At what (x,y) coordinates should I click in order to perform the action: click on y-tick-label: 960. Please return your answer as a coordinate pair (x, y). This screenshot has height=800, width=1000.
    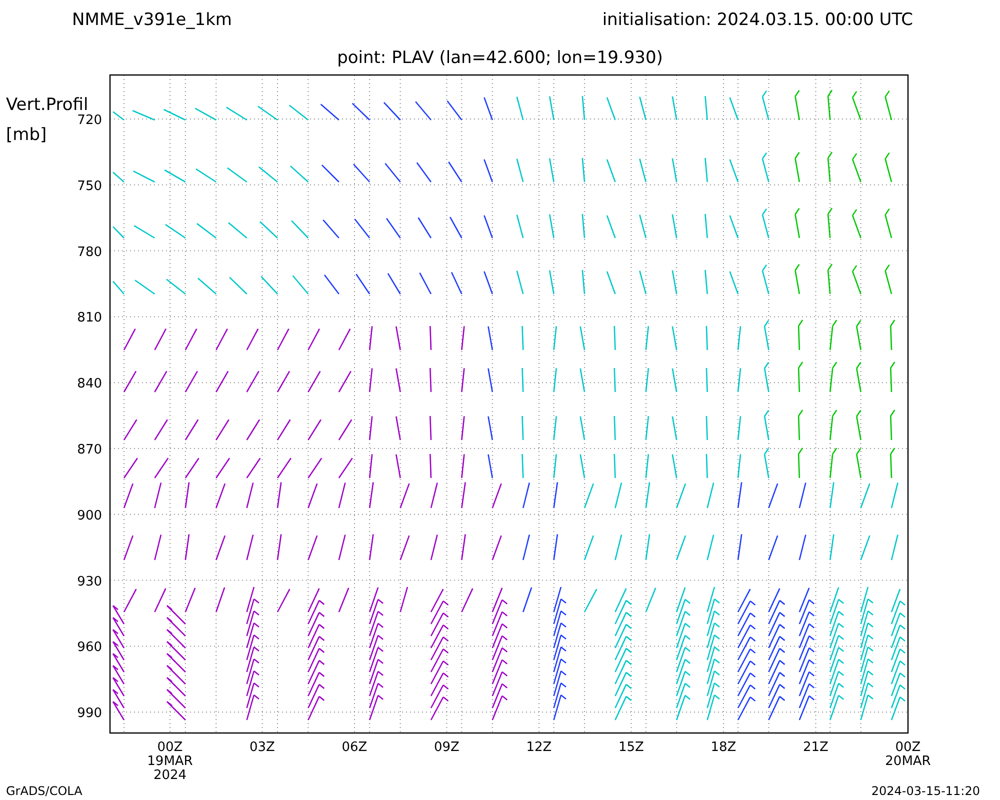
    Looking at the image, I should click on (89, 648).